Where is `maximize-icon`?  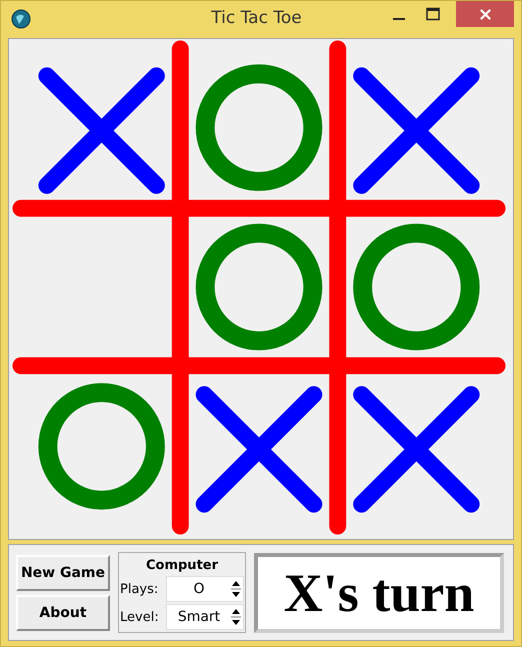 maximize-icon is located at coordinates (433, 14).